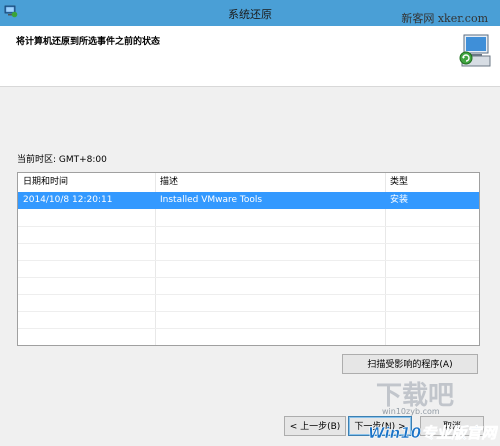 Image resolution: width=500 pixels, height=446 pixels. Describe the element at coordinates (250, 56) in the screenshot. I see `header-panel: 将计算机还原到所选事件之前的状态` at that location.